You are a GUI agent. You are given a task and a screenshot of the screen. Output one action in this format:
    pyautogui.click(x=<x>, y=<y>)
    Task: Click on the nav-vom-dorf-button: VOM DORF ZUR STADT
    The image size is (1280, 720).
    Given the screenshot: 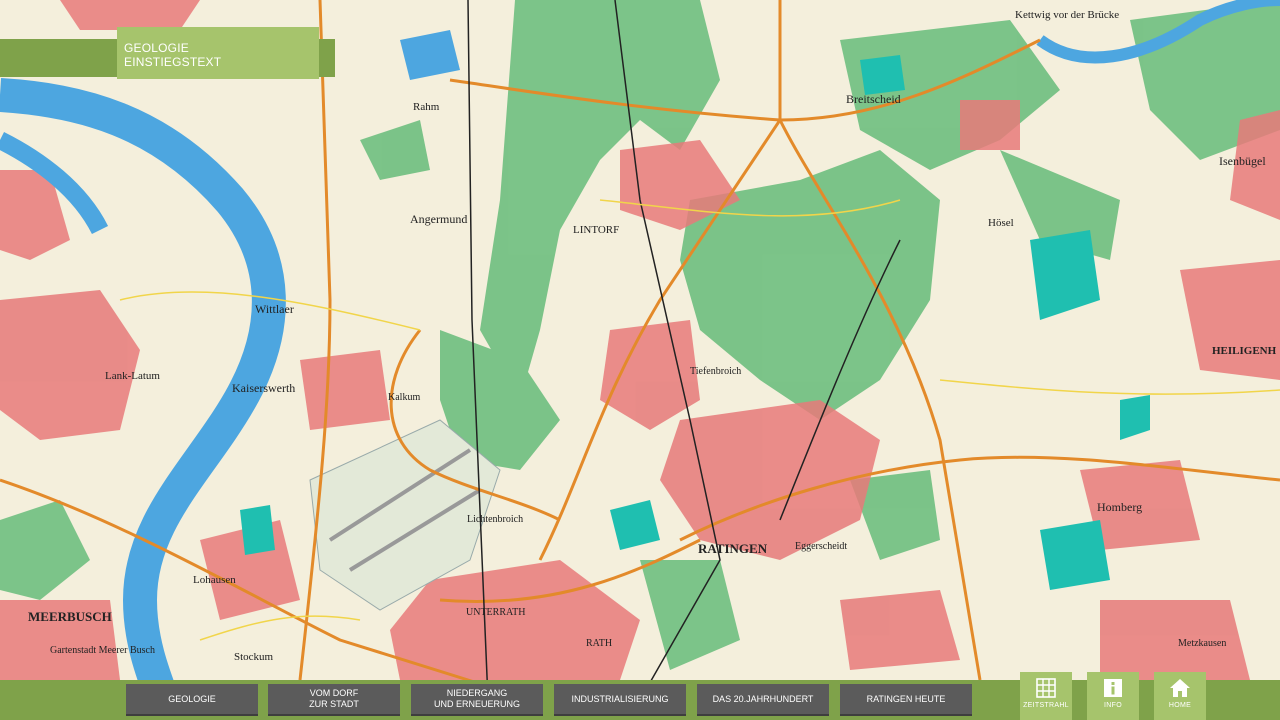 What is the action you would take?
    pyautogui.click(x=334, y=700)
    